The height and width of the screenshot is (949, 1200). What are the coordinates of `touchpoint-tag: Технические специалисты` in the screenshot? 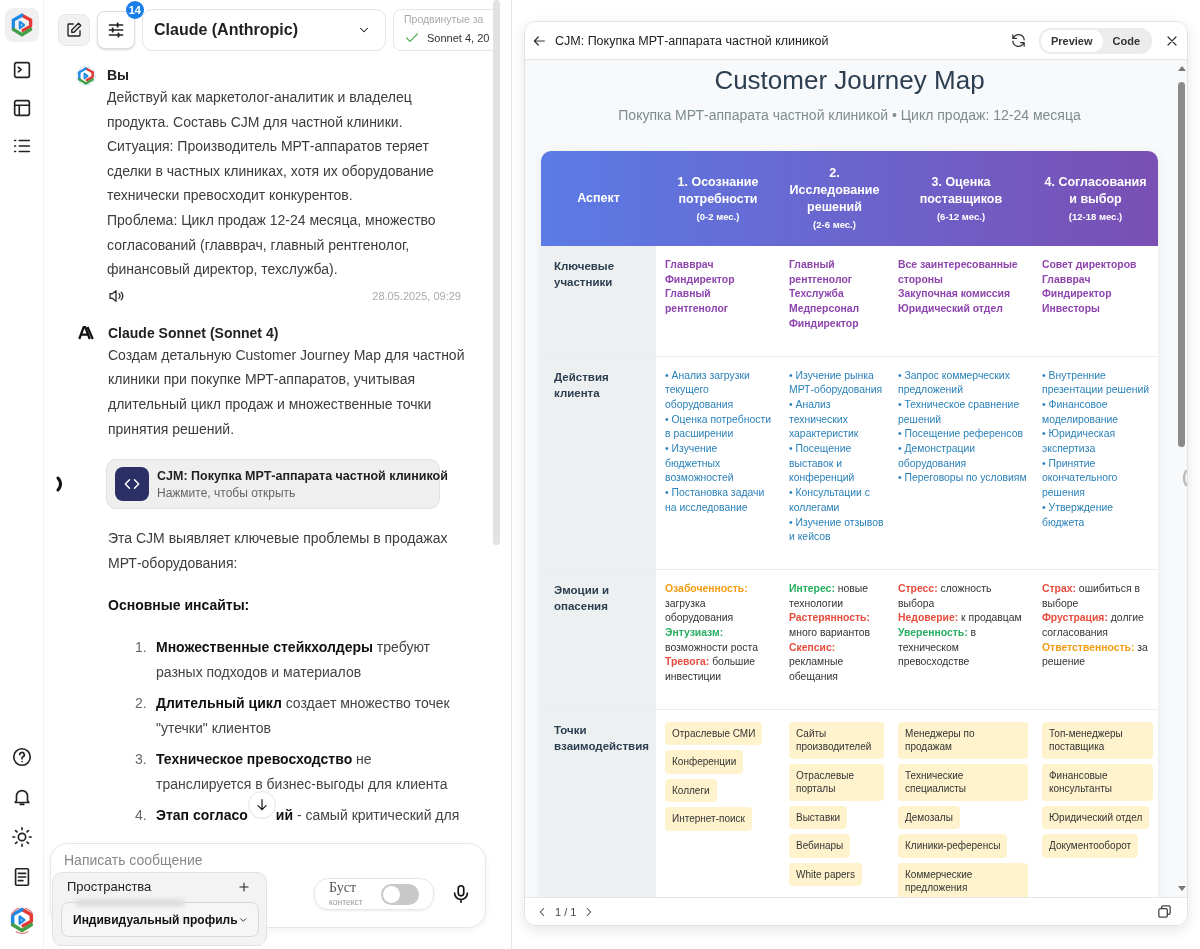 It's located at (963, 782).